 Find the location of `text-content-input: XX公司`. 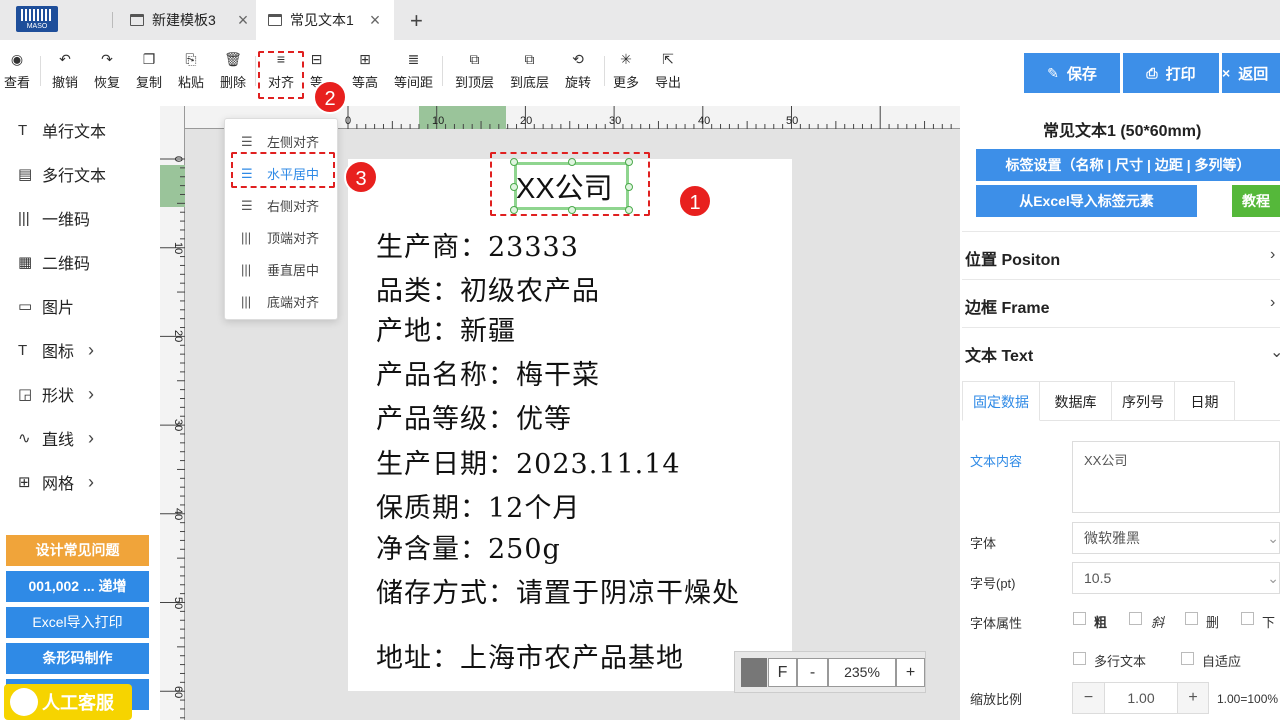

text-content-input: XX公司 is located at coordinates (1176, 477).